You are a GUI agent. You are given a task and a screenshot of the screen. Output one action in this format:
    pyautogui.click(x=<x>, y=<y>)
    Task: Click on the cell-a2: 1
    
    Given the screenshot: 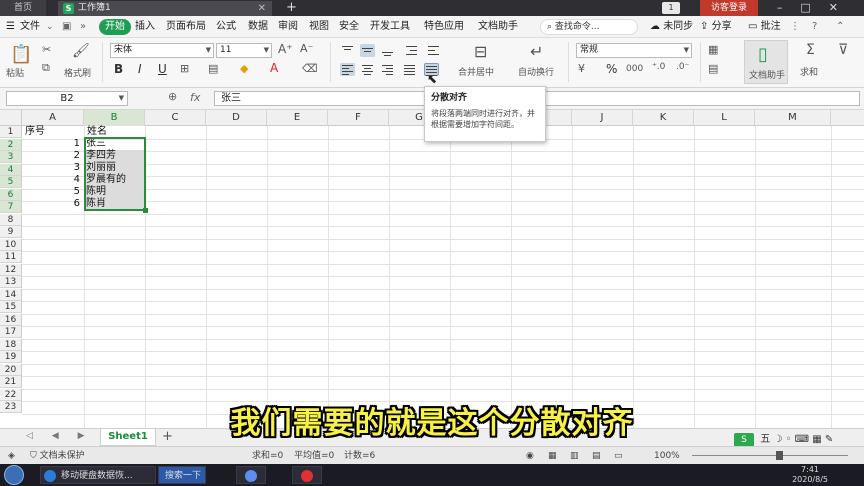 What is the action you would take?
    pyautogui.click(x=51, y=144)
    